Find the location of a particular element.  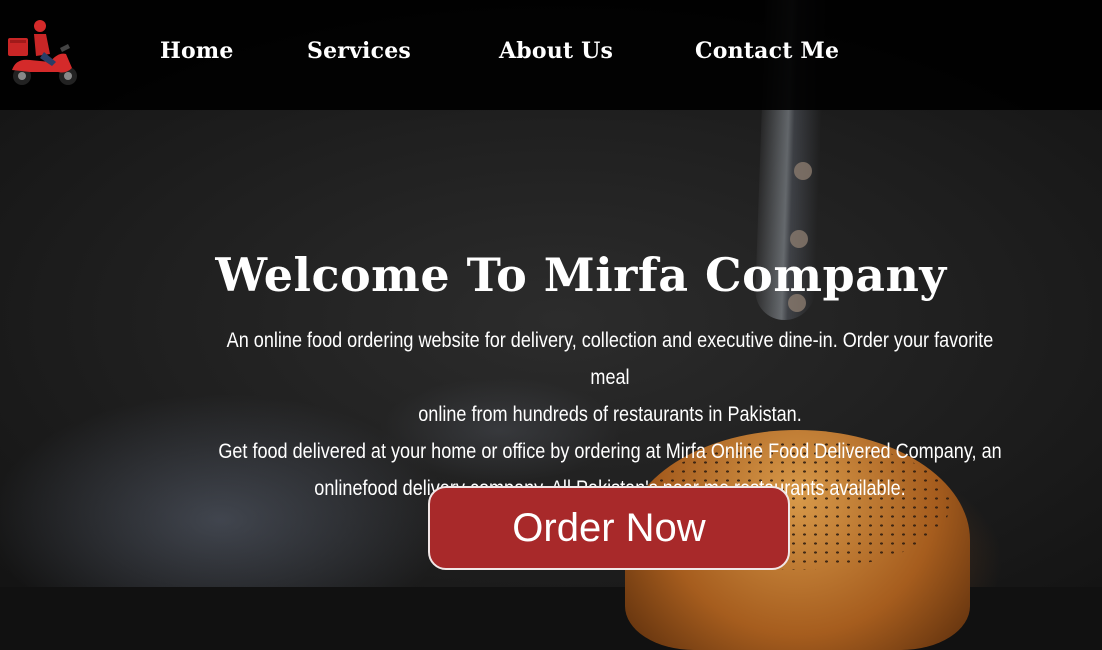

scooter-delivery-icon is located at coordinates (43, 52).